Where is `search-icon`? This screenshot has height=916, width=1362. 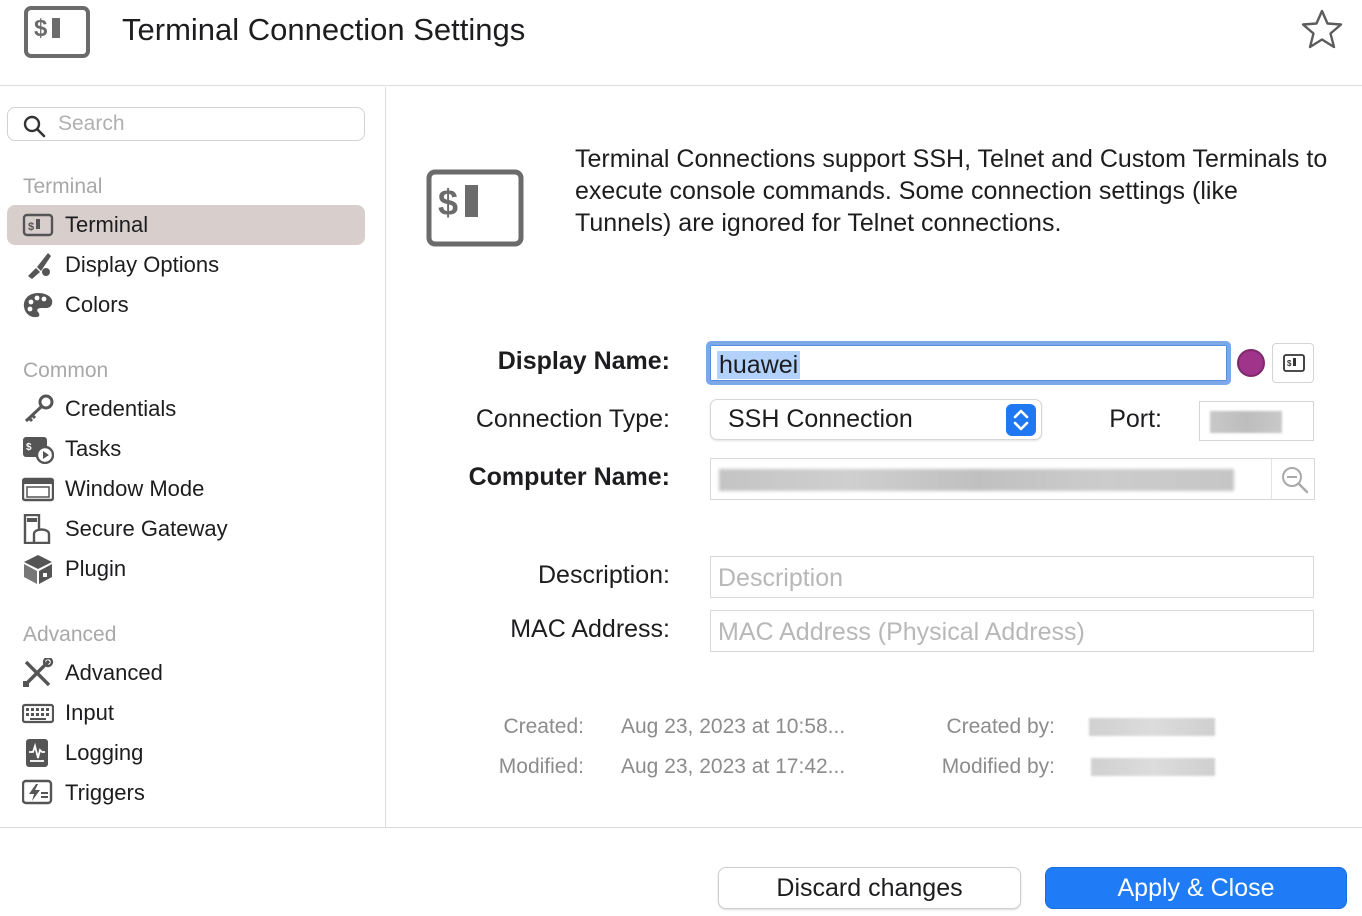
search-icon is located at coordinates (34, 128).